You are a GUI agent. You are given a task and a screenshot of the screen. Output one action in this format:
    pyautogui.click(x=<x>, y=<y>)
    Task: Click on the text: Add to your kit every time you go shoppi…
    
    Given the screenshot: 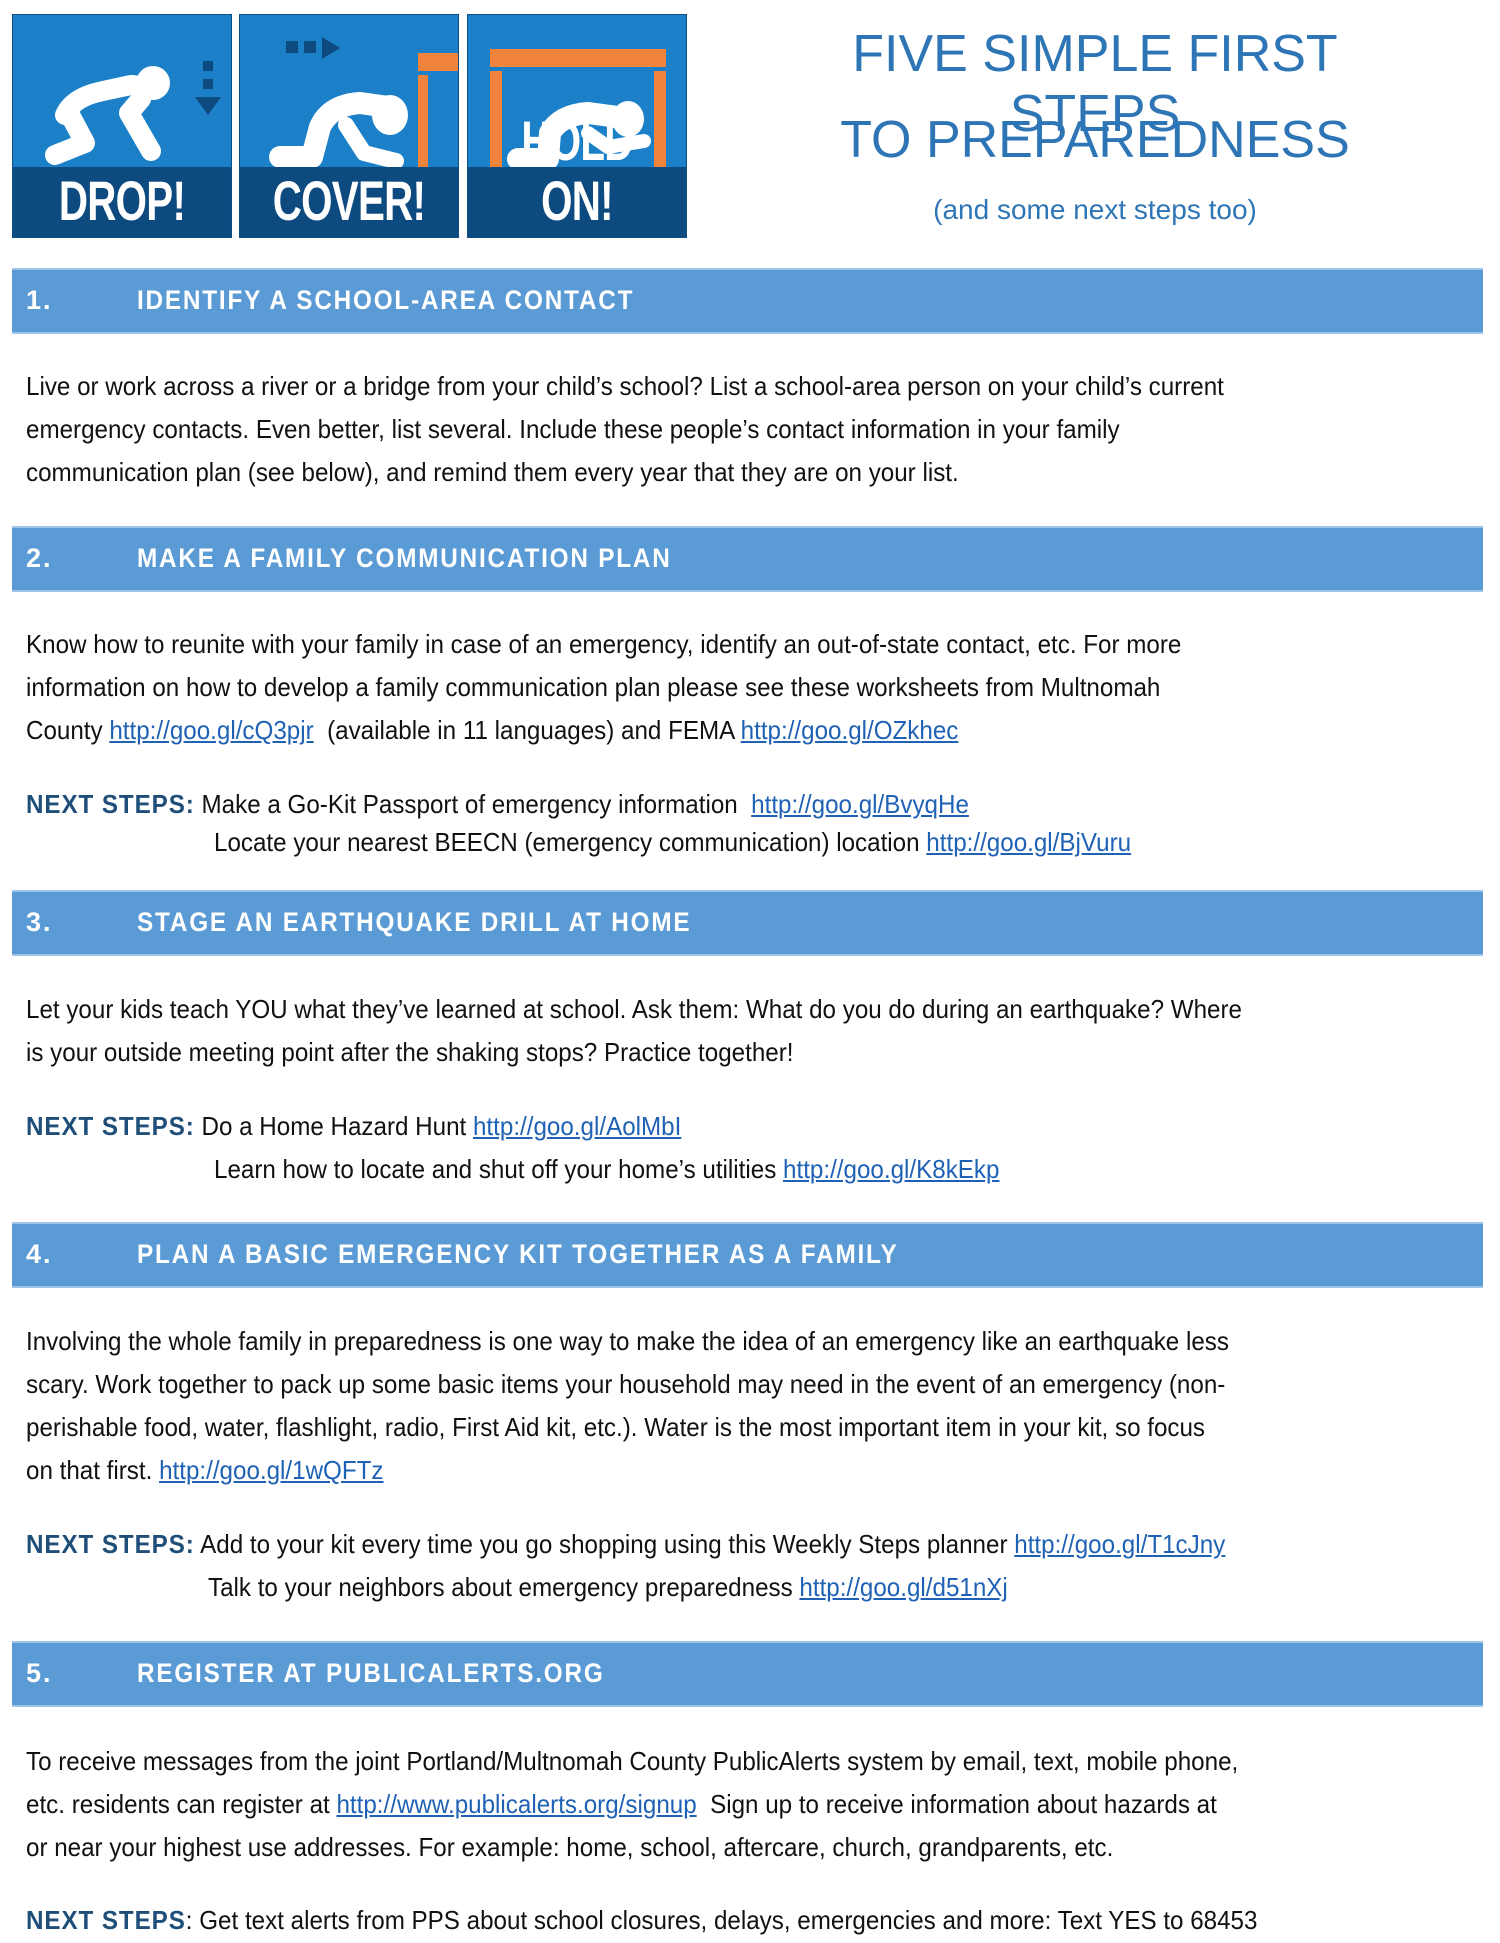 What is the action you would take?
    pyautogui.click(x=607, y=1544)
    